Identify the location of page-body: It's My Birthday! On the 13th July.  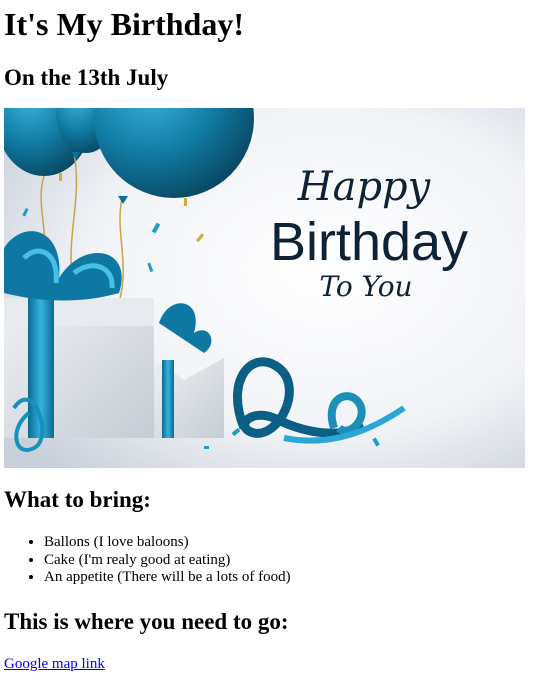
(269, 46).